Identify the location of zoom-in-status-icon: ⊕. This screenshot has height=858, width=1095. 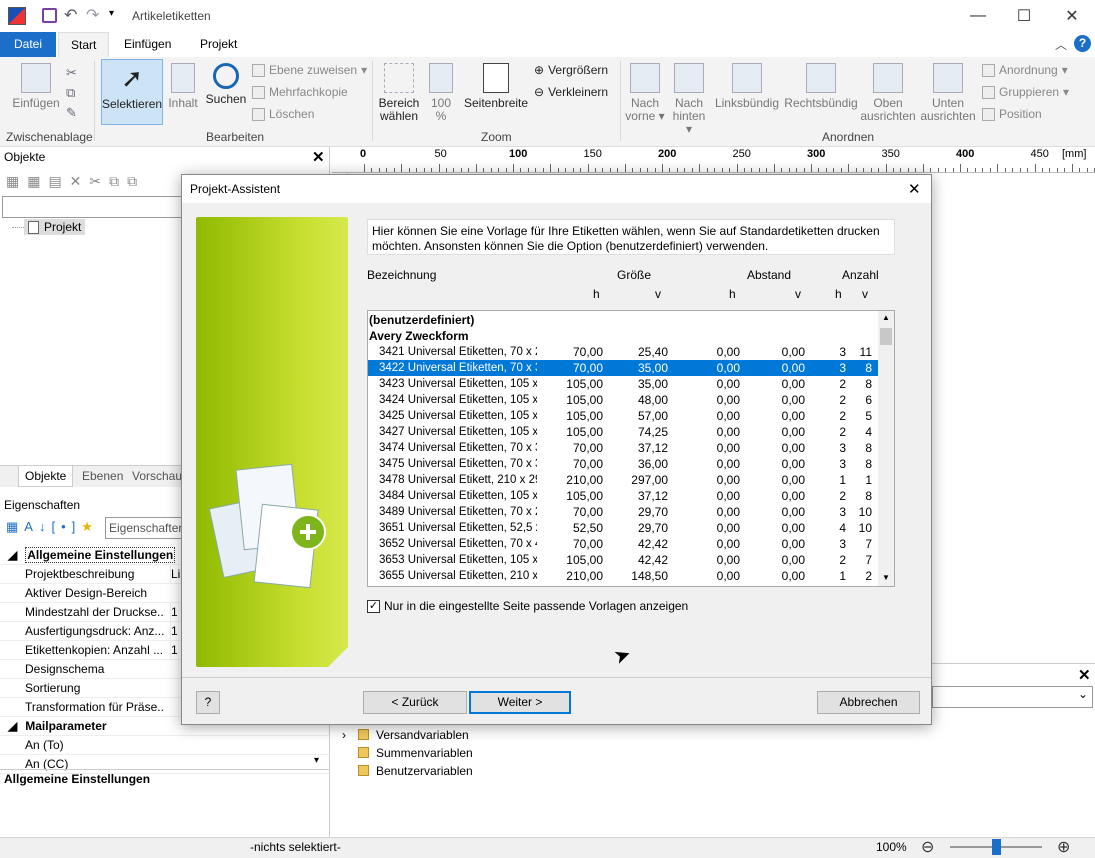
(1063, 847).